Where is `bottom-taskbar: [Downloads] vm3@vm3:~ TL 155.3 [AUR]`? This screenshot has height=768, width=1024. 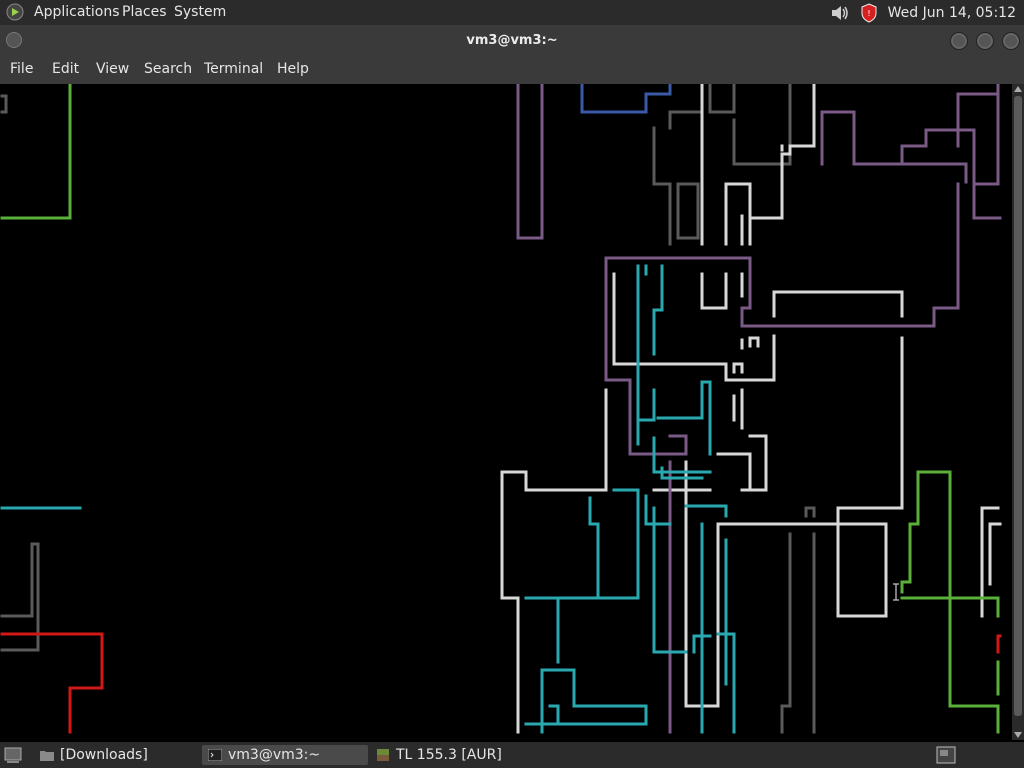 bottom-taskbar: [Downloads] vm3@vm3:~ TL 155.3 [AUR] is located at coordinates (512, 755).